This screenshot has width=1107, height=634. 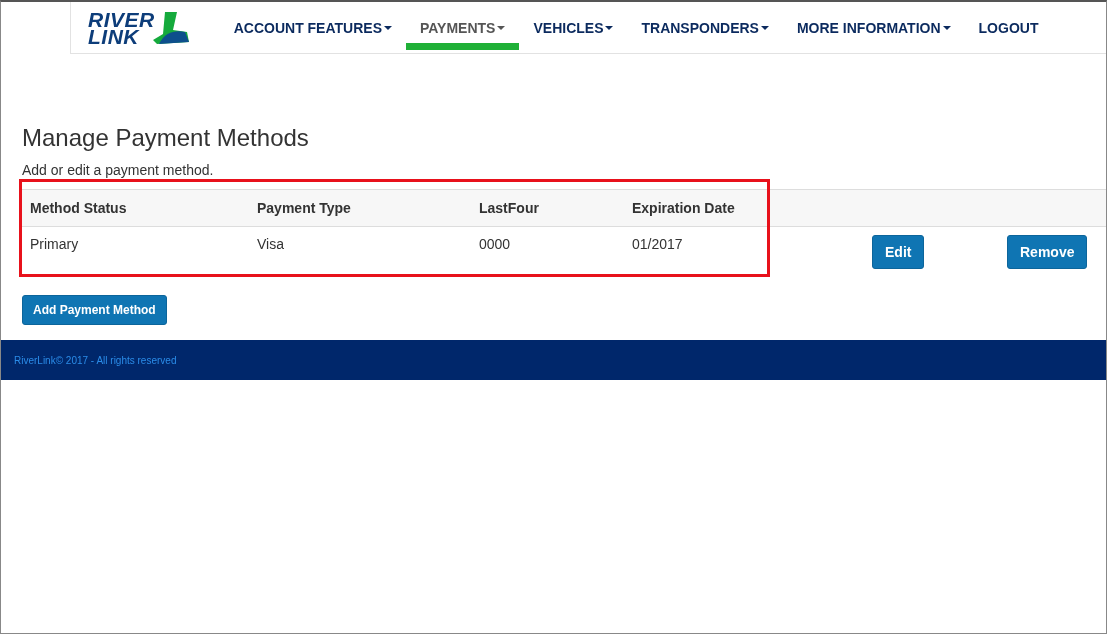 What do you see at coordinates (359, 257) in the screenshot?
I see `table-cell: Visa` at bounding box center [359, 257].